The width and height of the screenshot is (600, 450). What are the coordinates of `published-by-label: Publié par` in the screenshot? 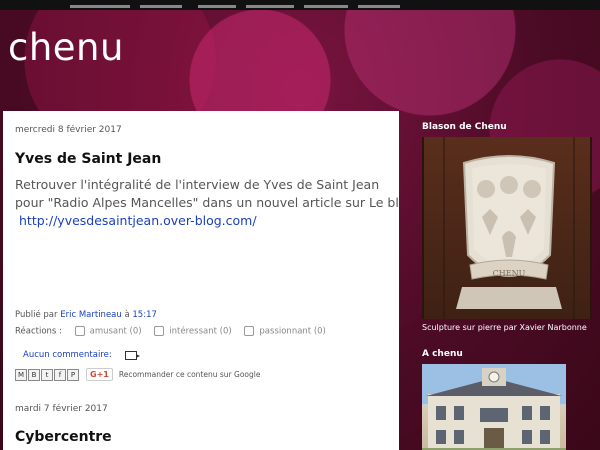 It's located at (36, 315).